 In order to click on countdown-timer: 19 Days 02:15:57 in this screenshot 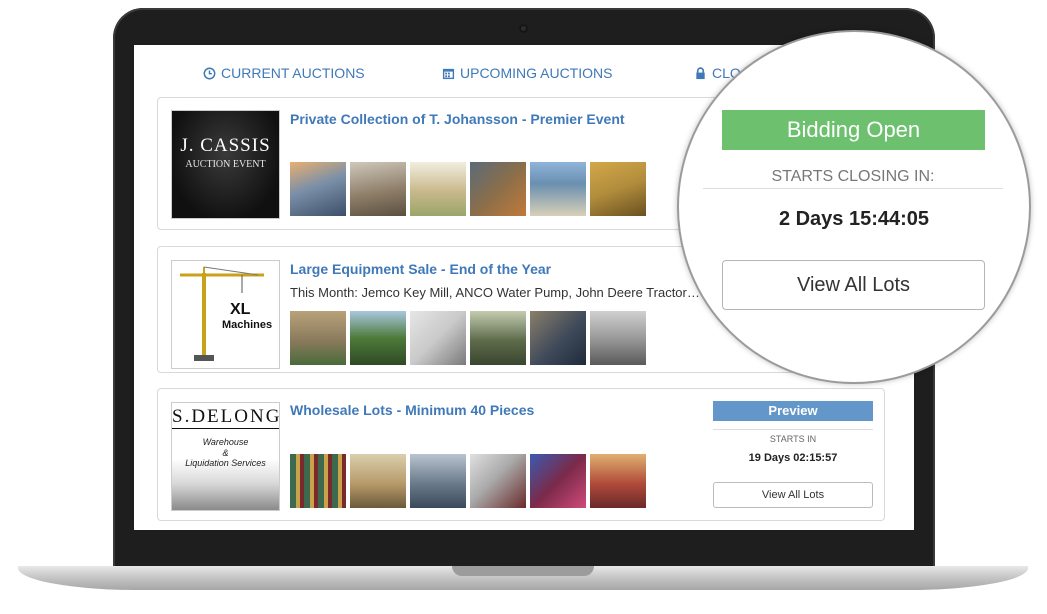, I will do `click(793, 458)`.